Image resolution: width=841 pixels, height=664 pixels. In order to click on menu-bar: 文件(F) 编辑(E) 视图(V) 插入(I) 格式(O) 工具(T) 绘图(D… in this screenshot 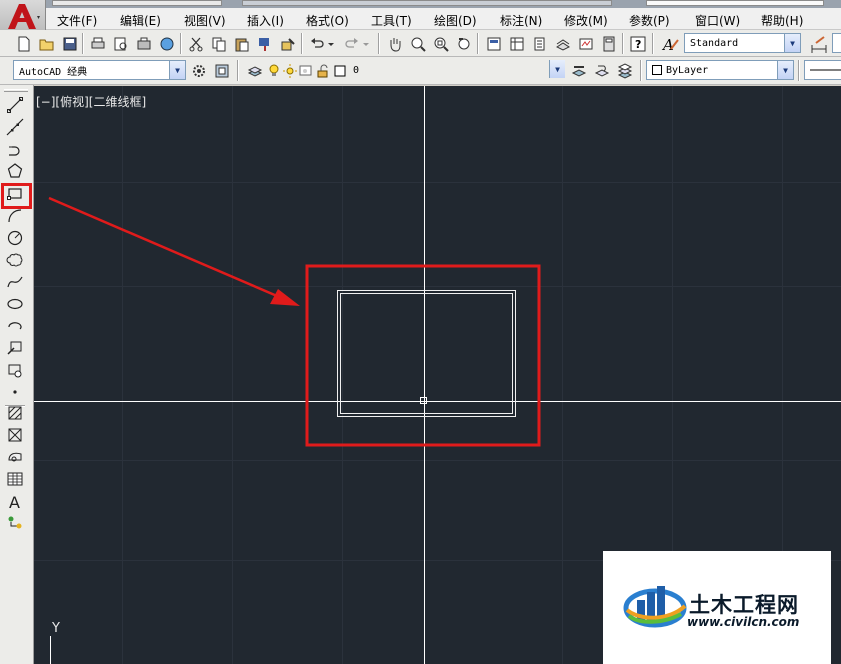, I will do `click(443, 19)`.